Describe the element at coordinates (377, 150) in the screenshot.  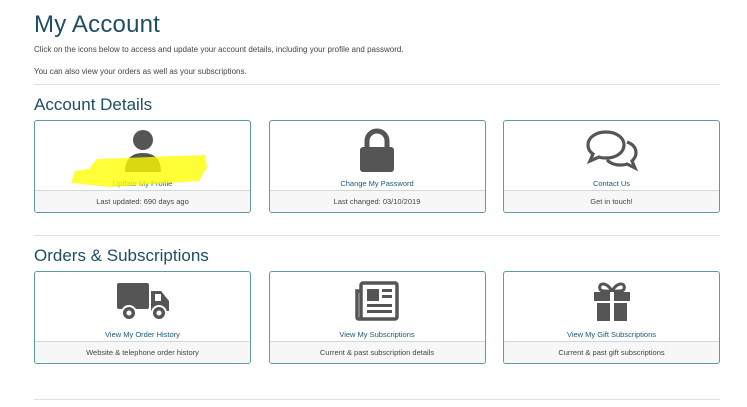
I see `lock-icon` at that location.